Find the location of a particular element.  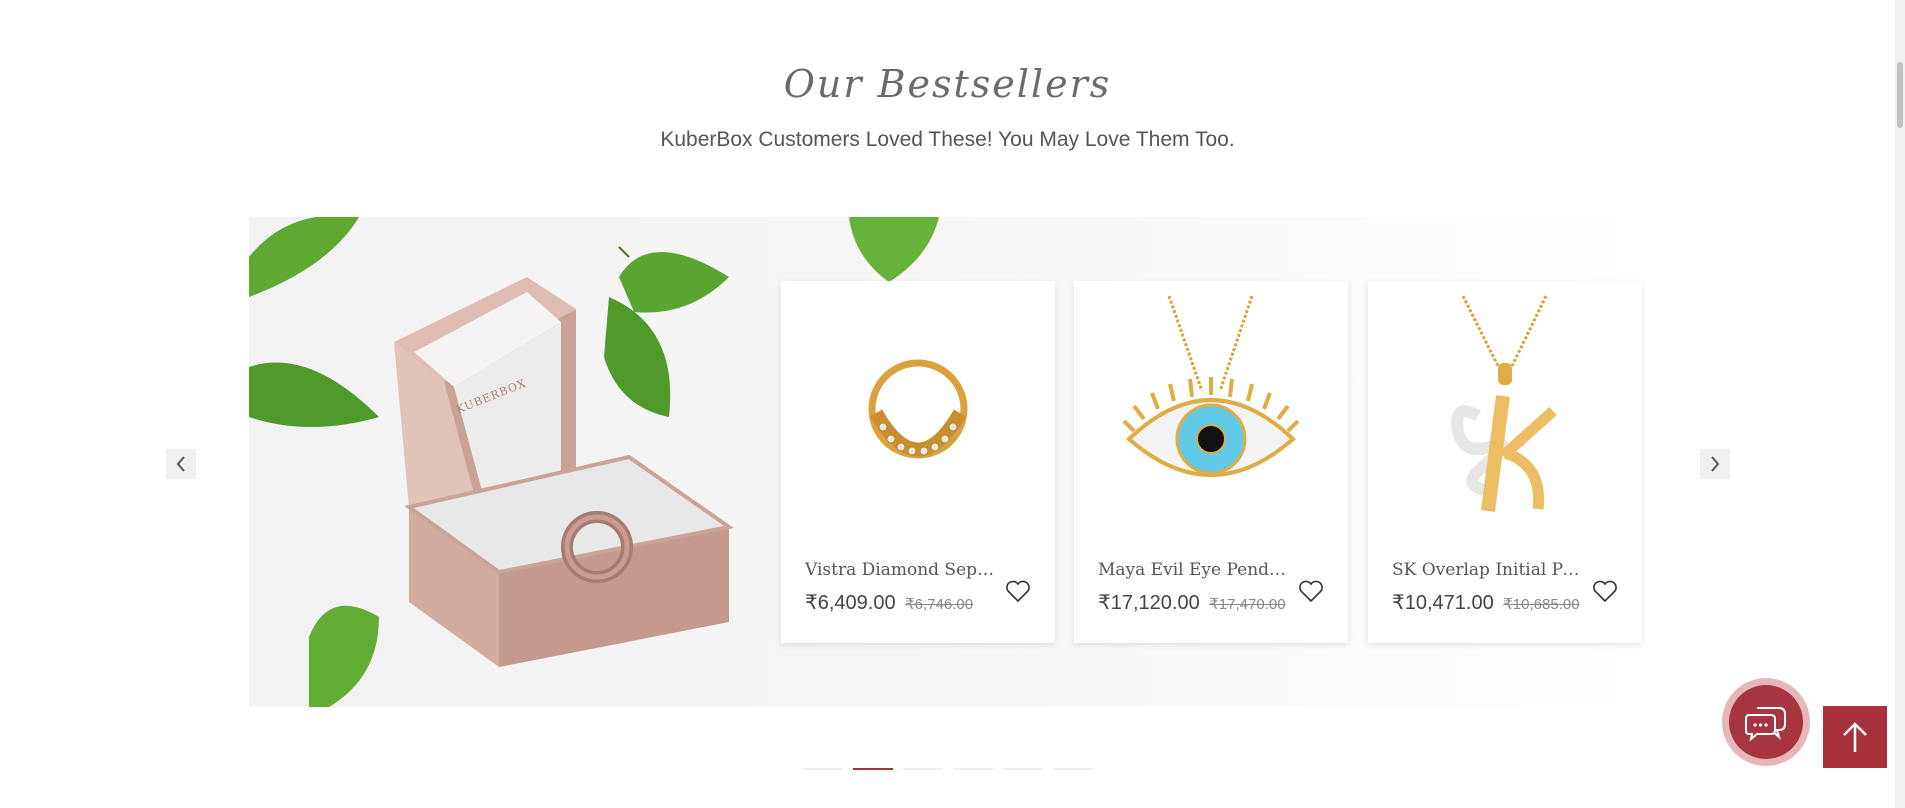

chevron-right-icon is located at coordinates (1715, 464).